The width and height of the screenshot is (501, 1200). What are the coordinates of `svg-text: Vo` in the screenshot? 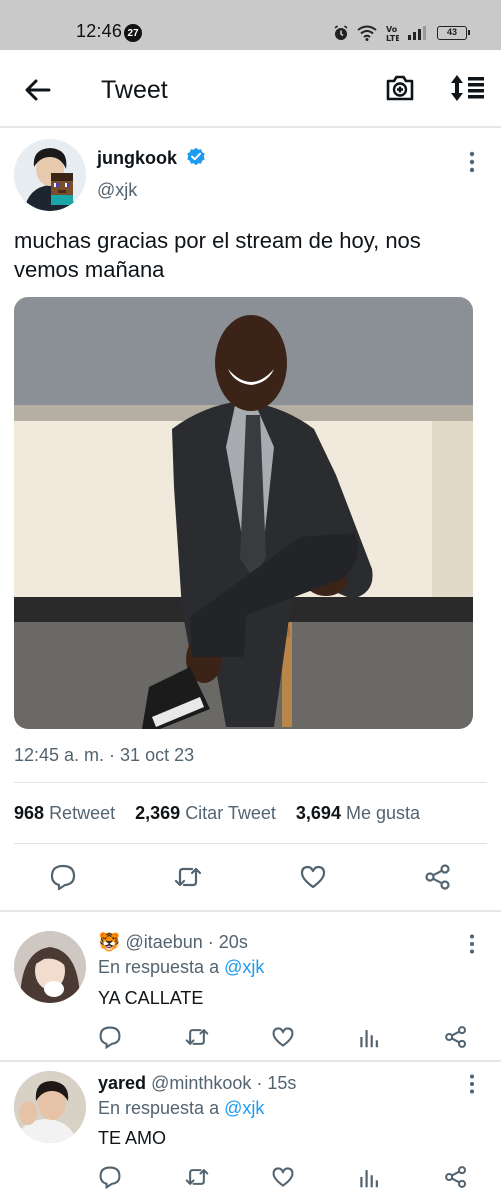 It's located at (392, 29).